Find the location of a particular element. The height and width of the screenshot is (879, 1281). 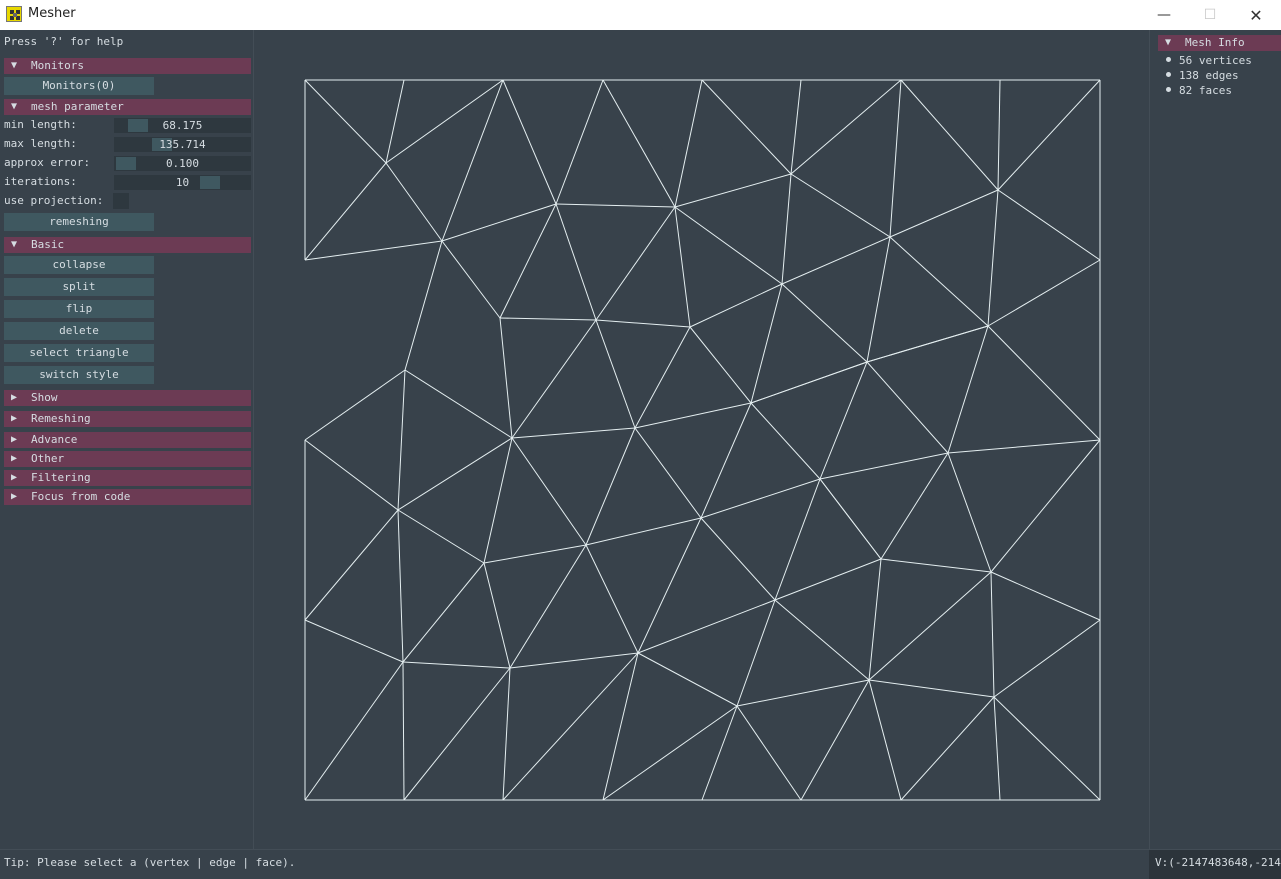

focus-from-code-header: ▶ Focus from code is located at coordinates (127, 497).